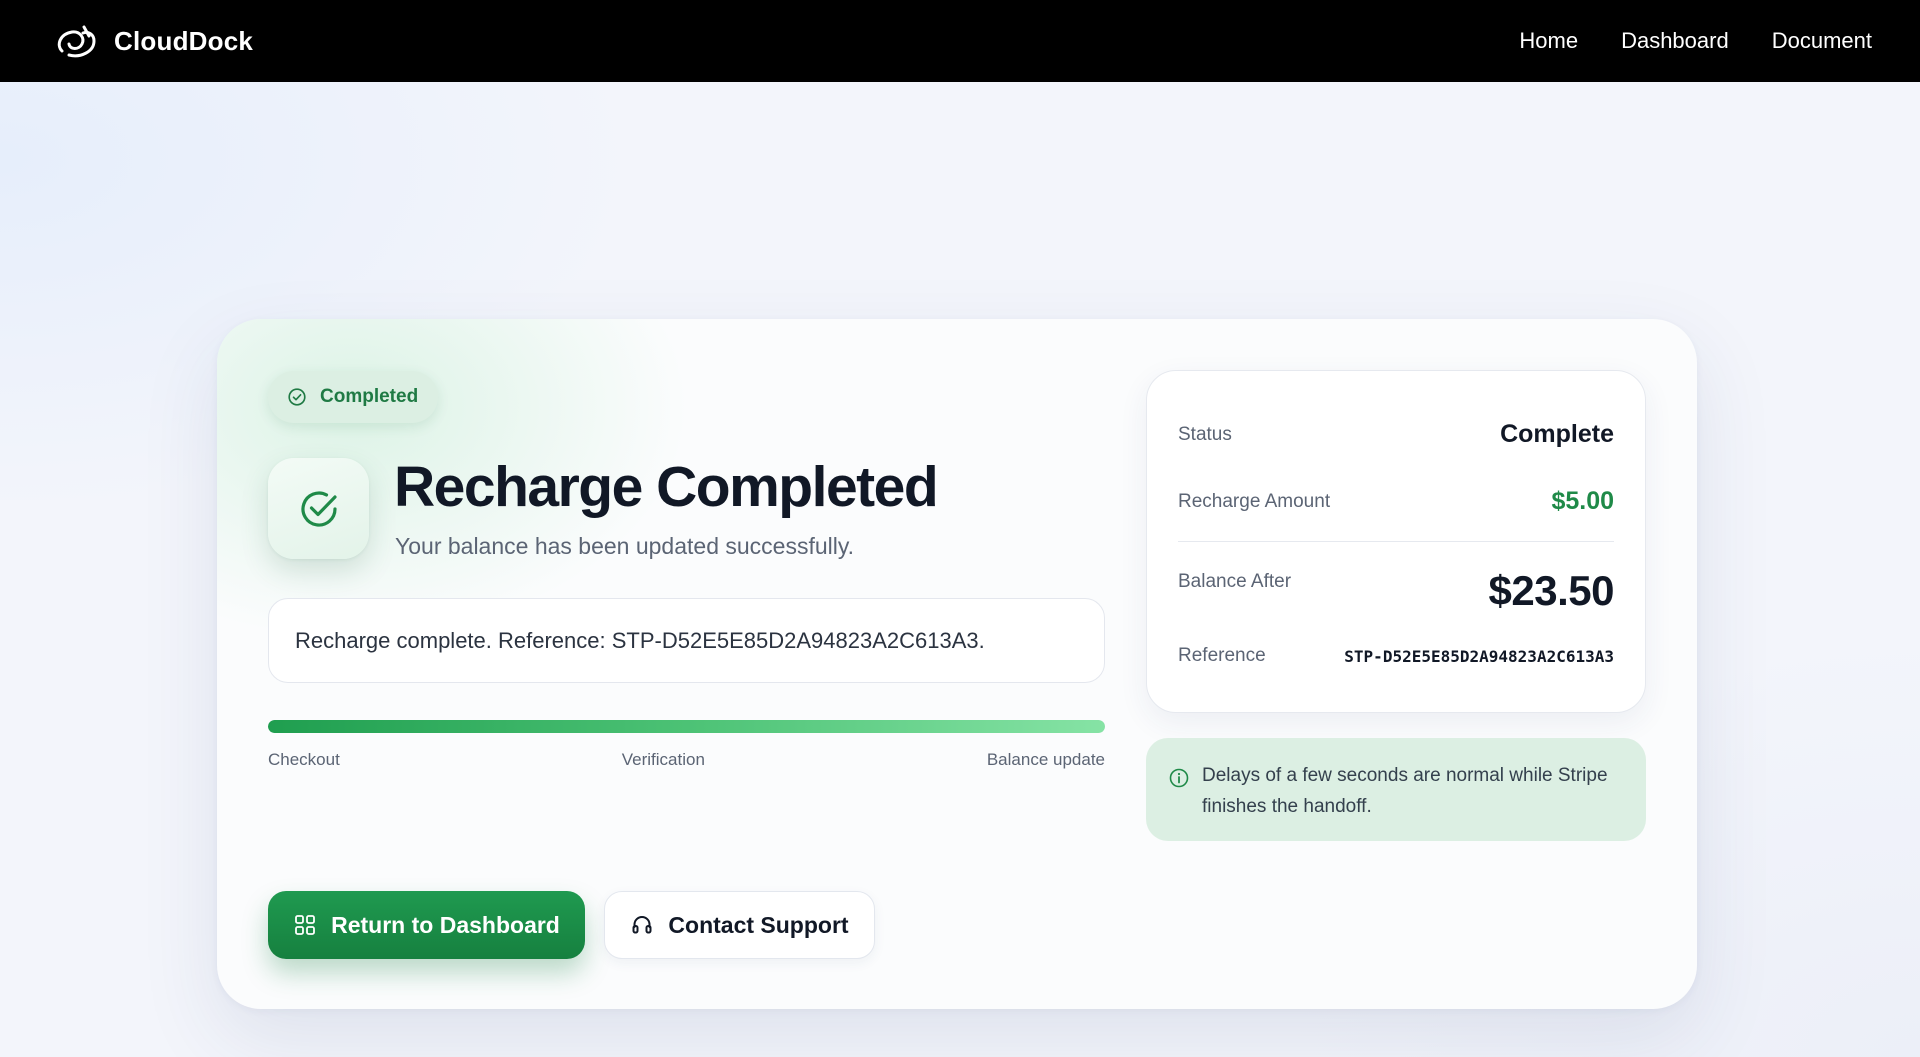  What do you see at coordinates (642, 925) in the screenshot?
I see `headset-icon` at bounding box center [642, 925].